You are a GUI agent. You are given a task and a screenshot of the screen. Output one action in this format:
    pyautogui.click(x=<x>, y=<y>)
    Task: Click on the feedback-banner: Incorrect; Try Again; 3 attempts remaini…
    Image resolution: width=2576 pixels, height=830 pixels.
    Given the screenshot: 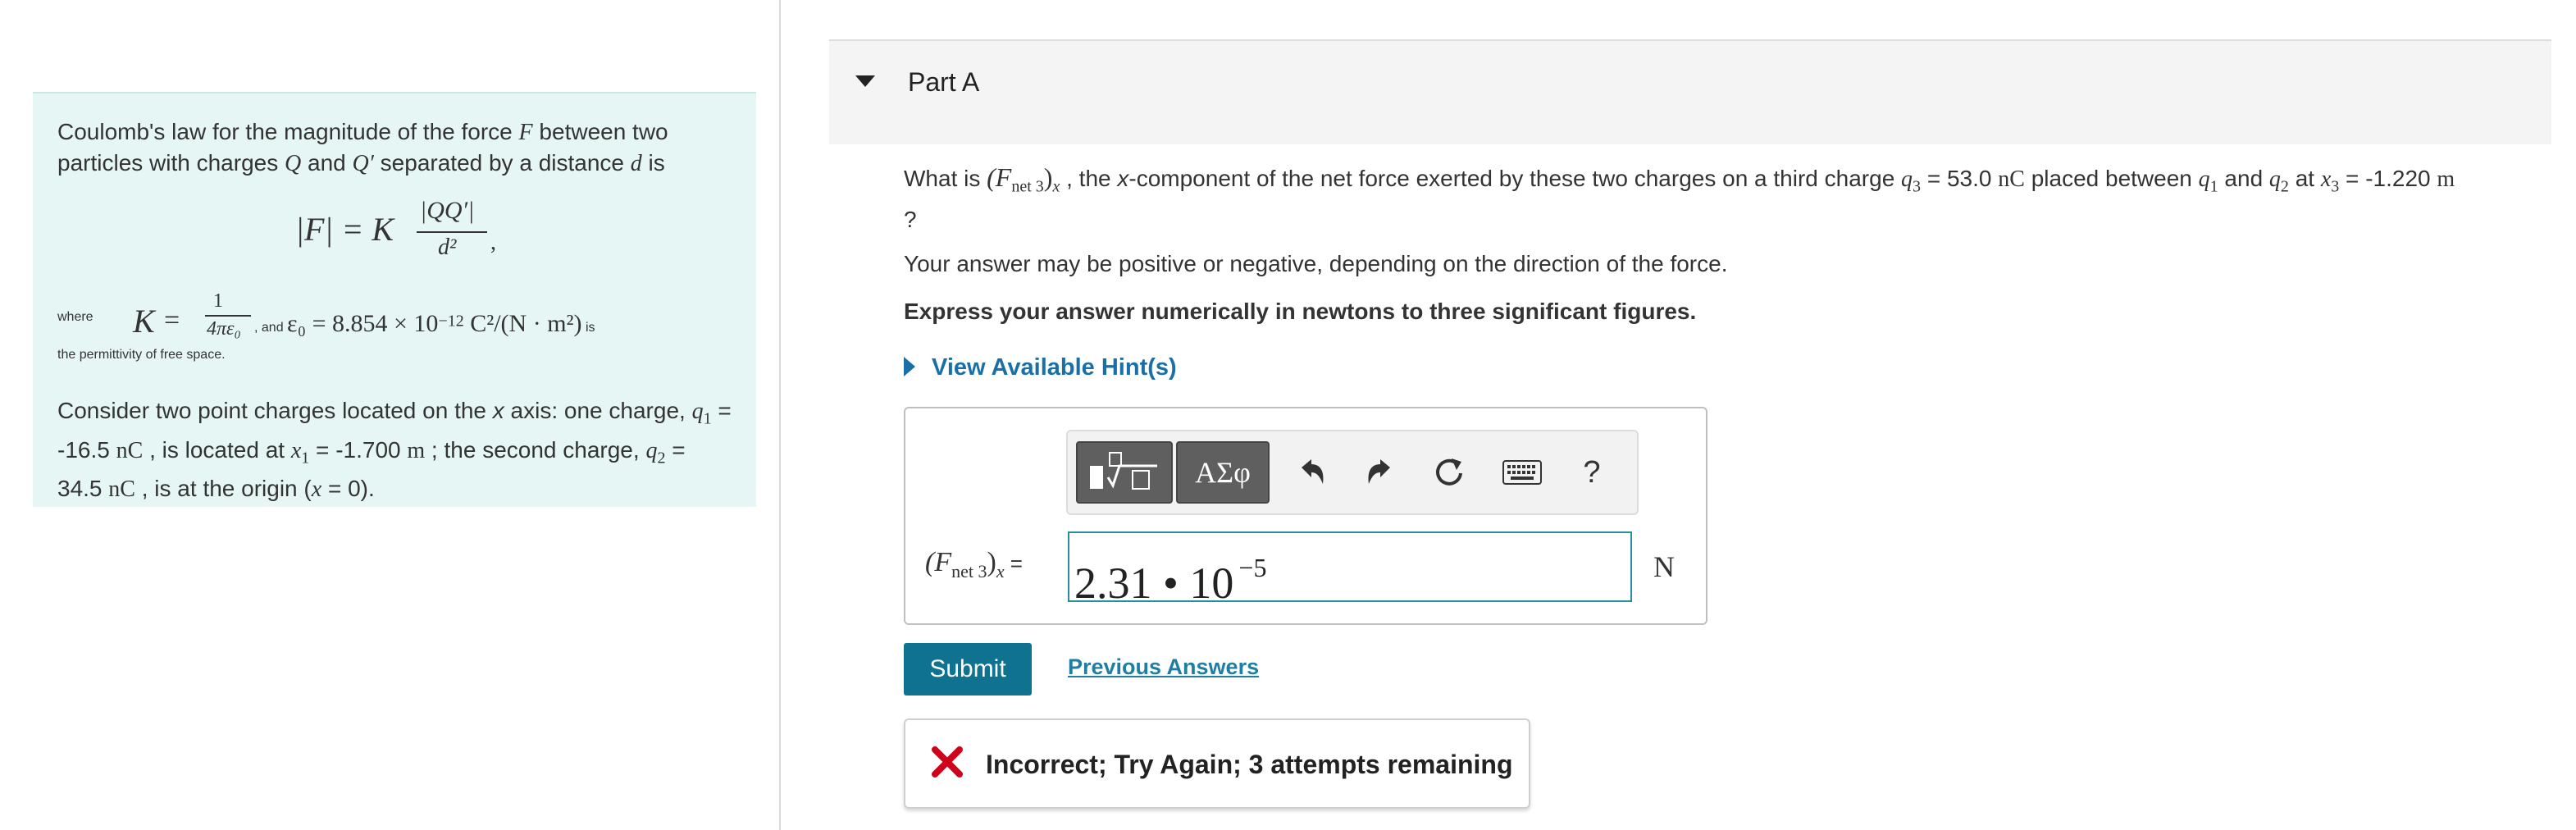 What is the action you would take?
    pyautogui.click(x=1217, y=764)
    